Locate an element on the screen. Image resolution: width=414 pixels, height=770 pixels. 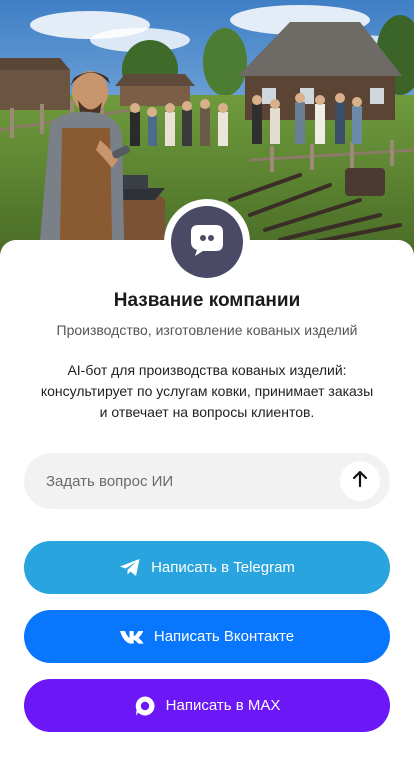
telegram-icon is located at coordinates (130, 567).